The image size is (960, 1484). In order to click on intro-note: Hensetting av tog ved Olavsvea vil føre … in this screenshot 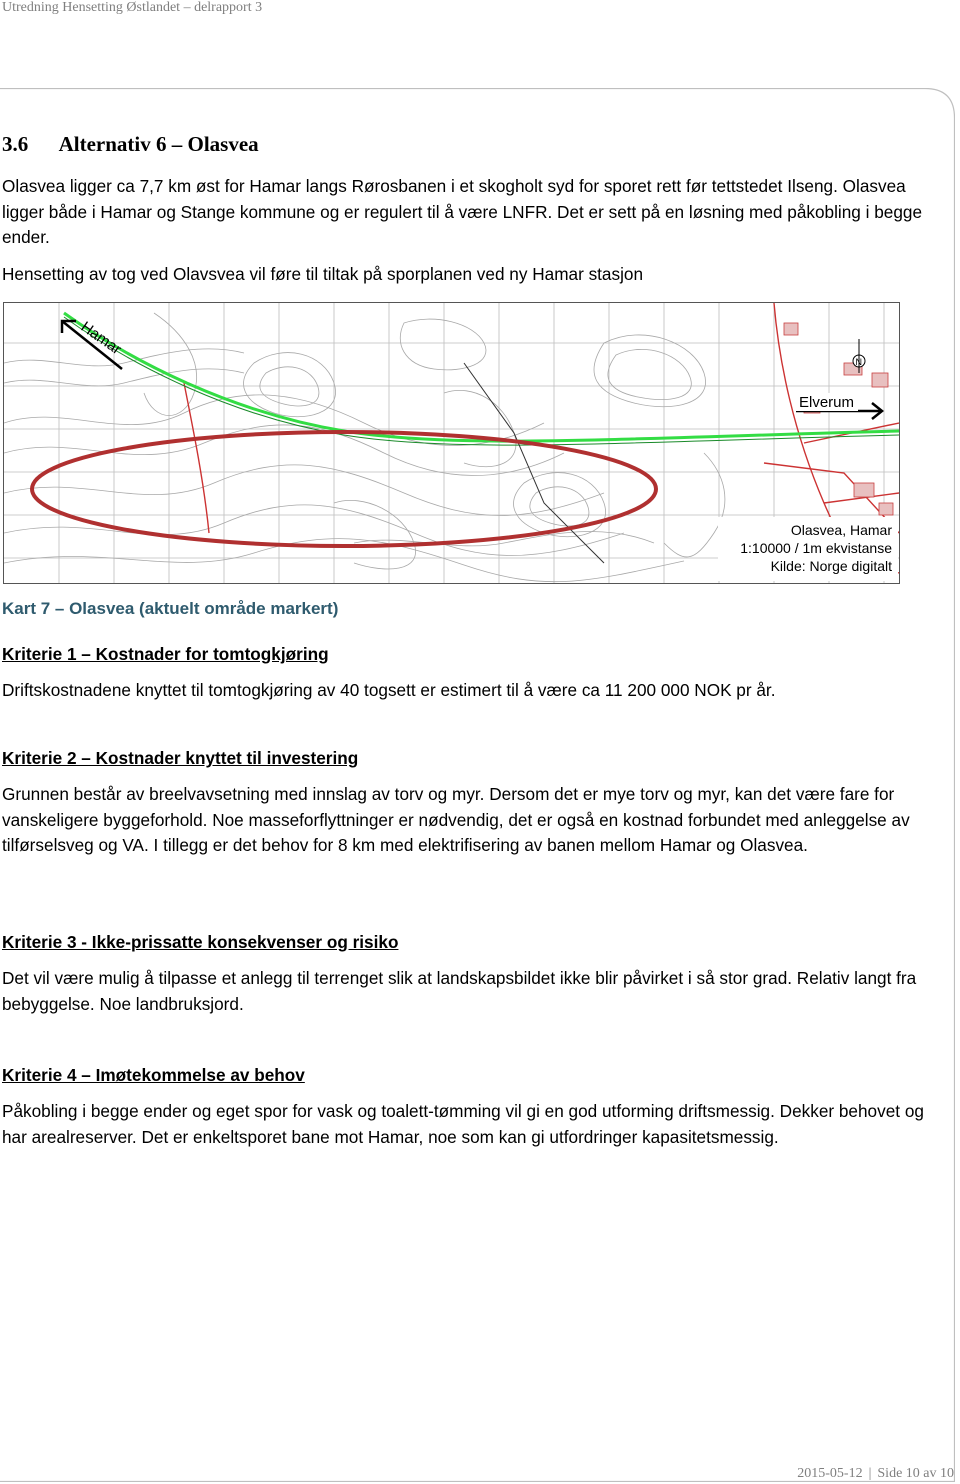, I will do `click(323, 274)`.